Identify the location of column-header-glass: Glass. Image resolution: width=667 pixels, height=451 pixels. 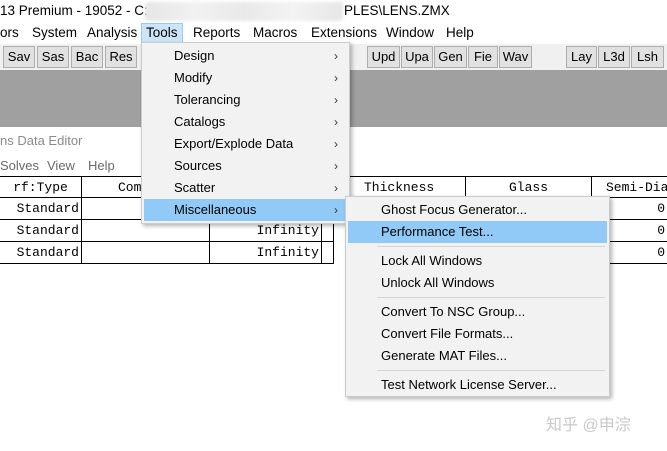
(529, 187).